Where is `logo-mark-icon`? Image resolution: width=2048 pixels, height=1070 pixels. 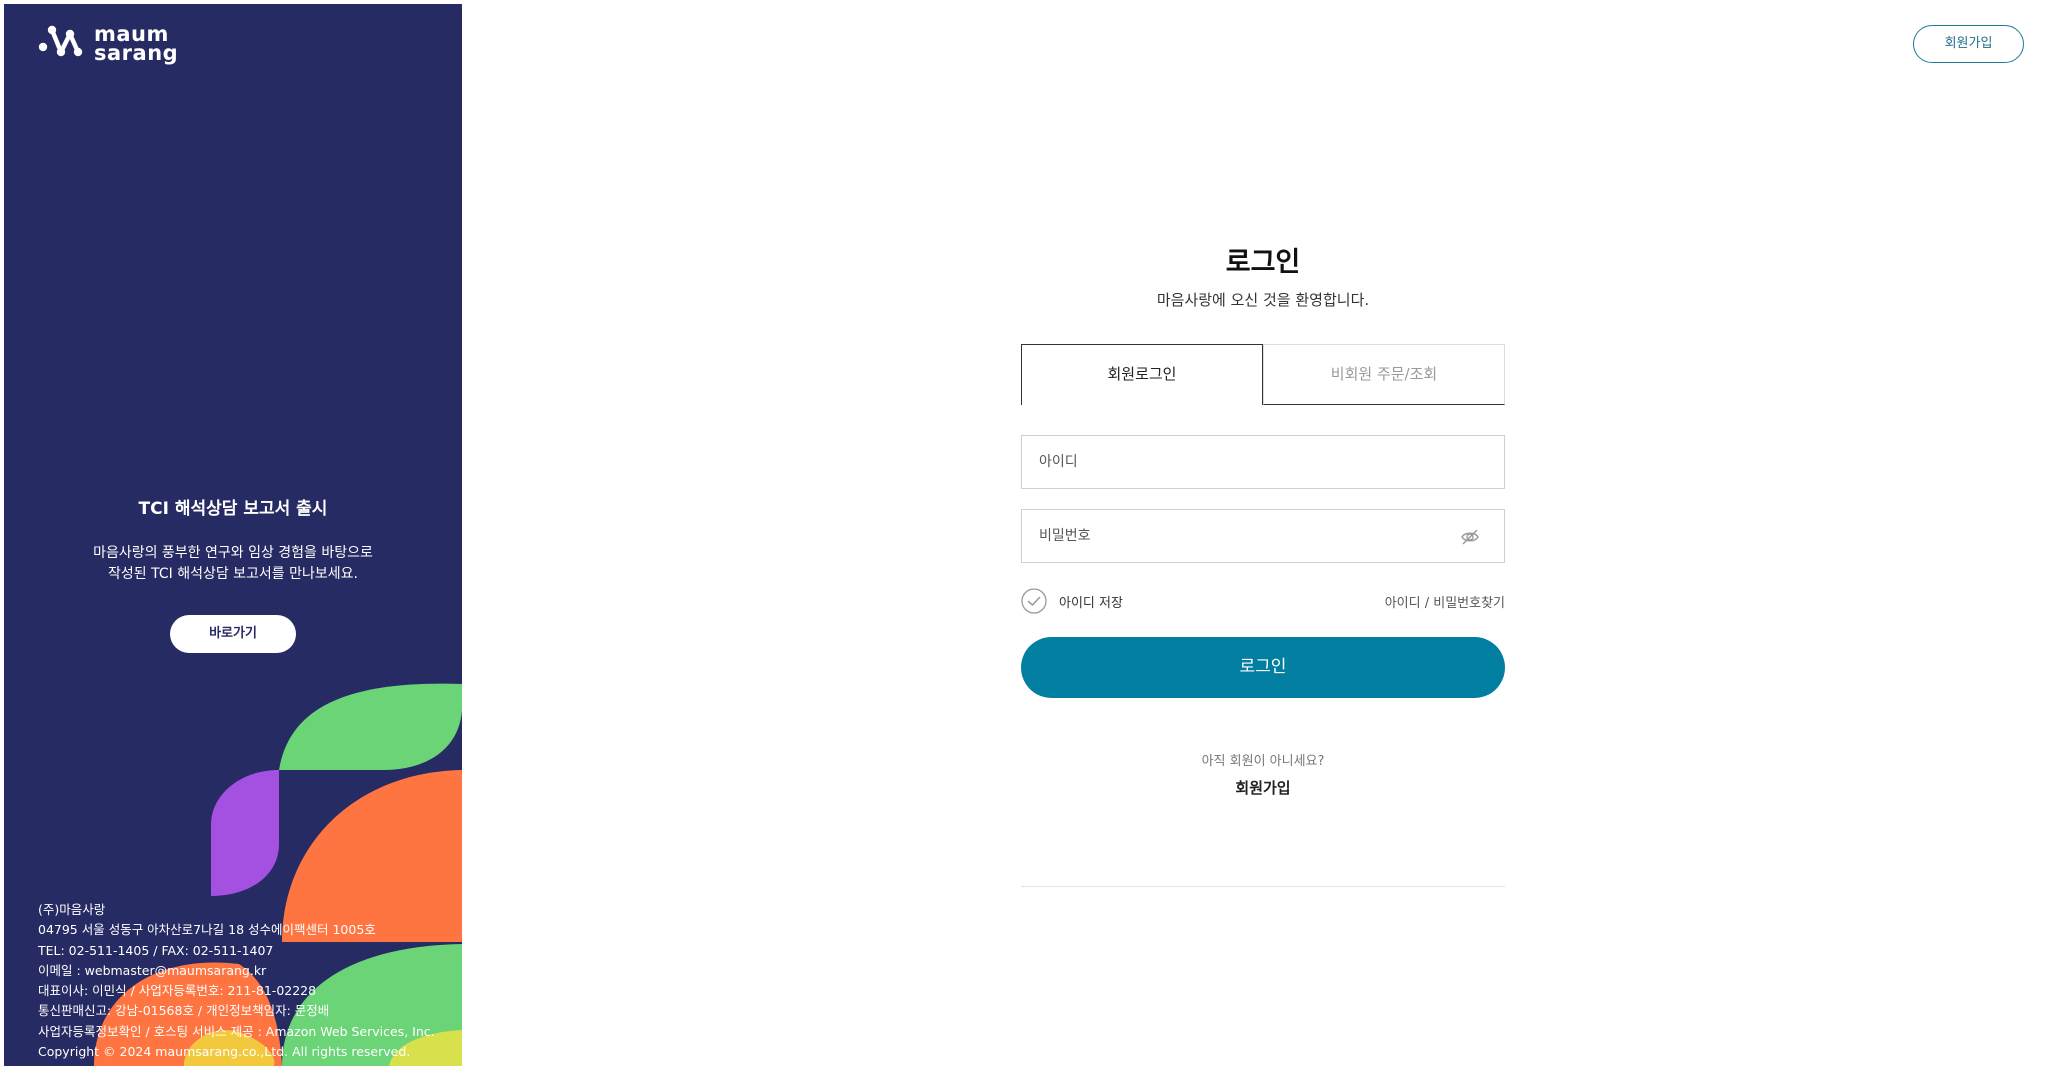
logo-mark-icon is located at coordinates (60, 41).